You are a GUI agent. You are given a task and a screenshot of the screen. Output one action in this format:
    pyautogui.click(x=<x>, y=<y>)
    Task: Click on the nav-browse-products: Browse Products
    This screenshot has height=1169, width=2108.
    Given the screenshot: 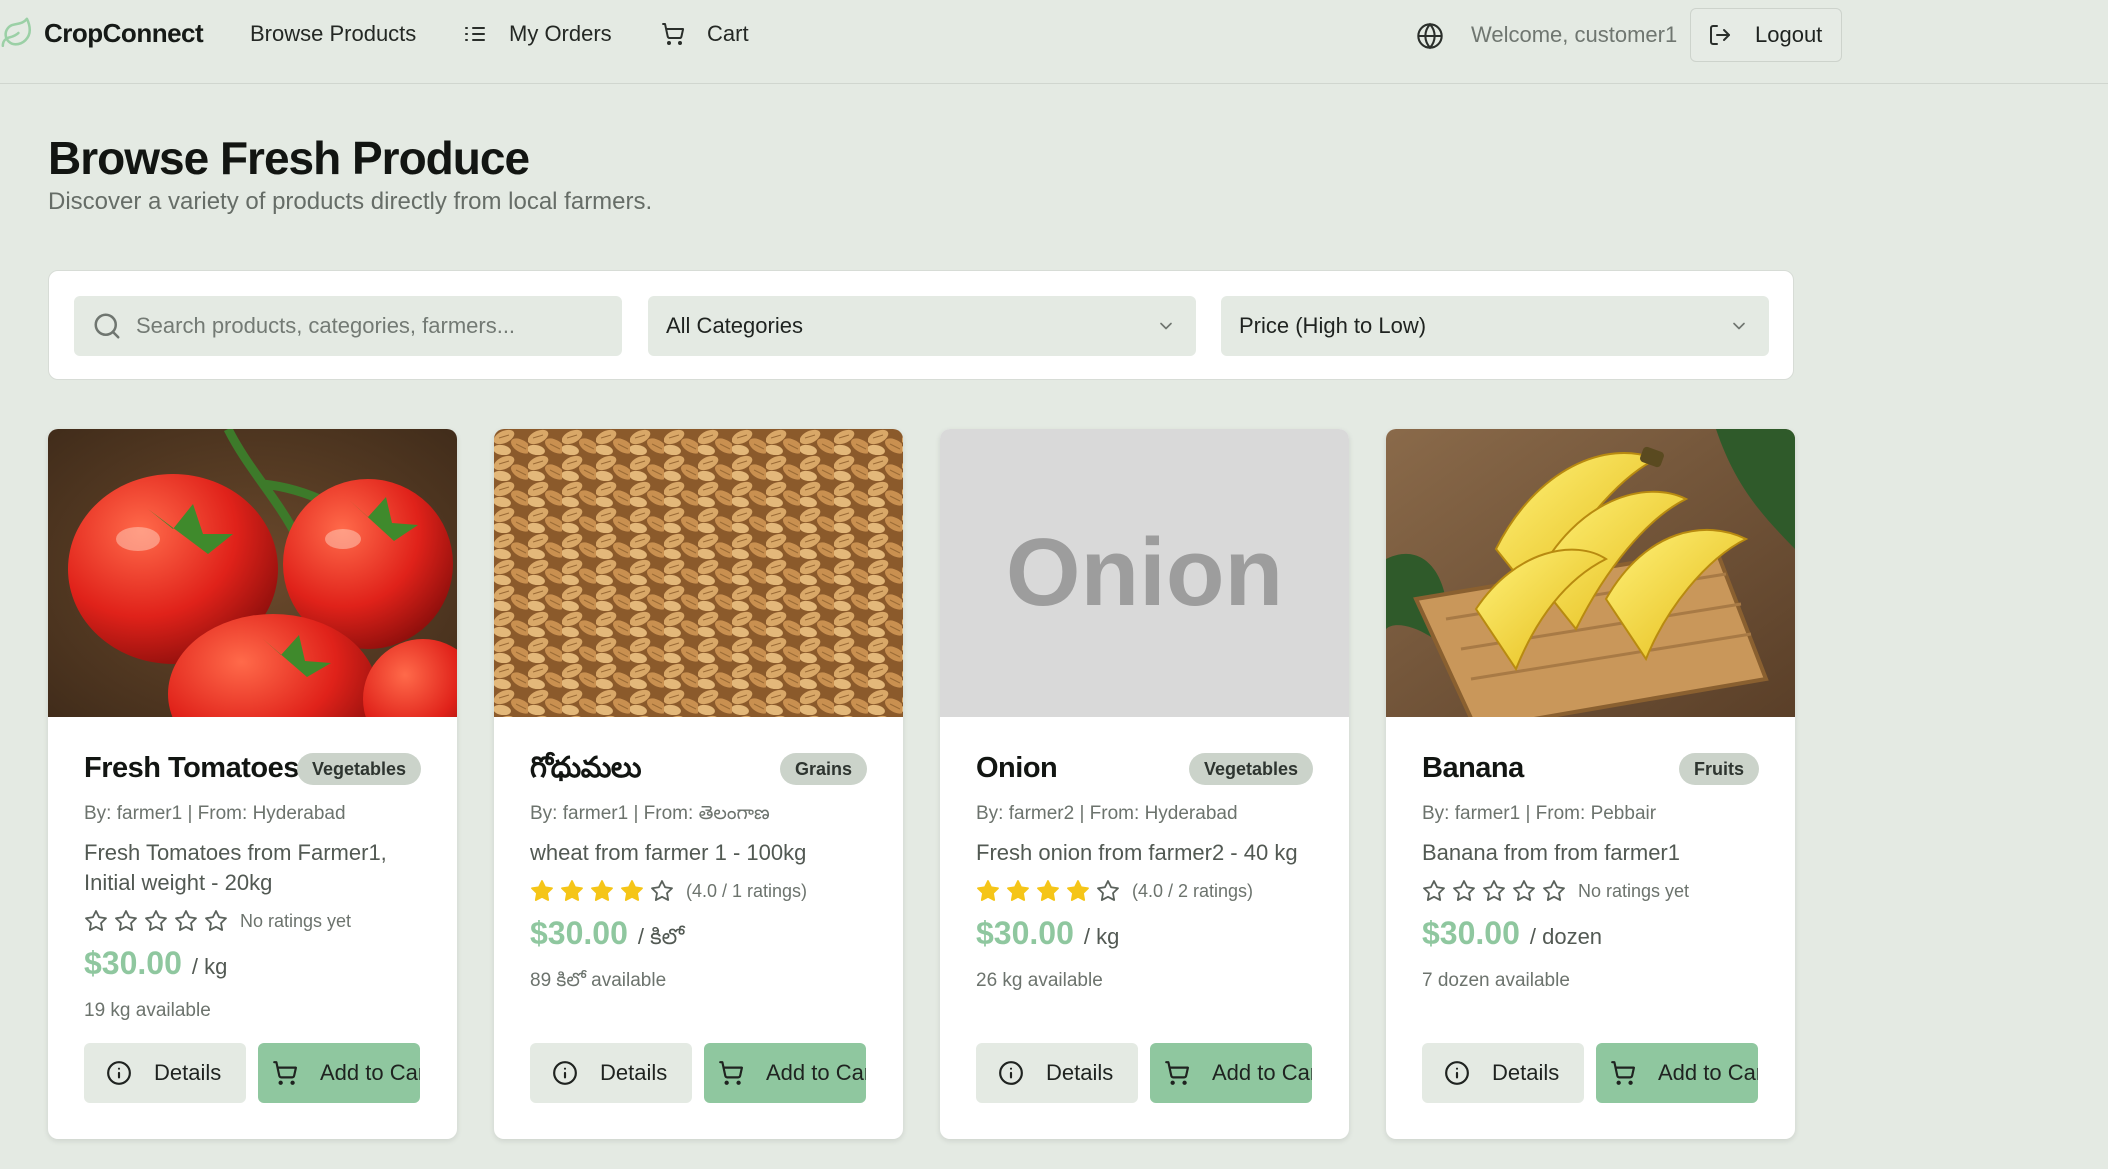 What is the action you would take?
    pyautogui.click(x=333, y=34)
    